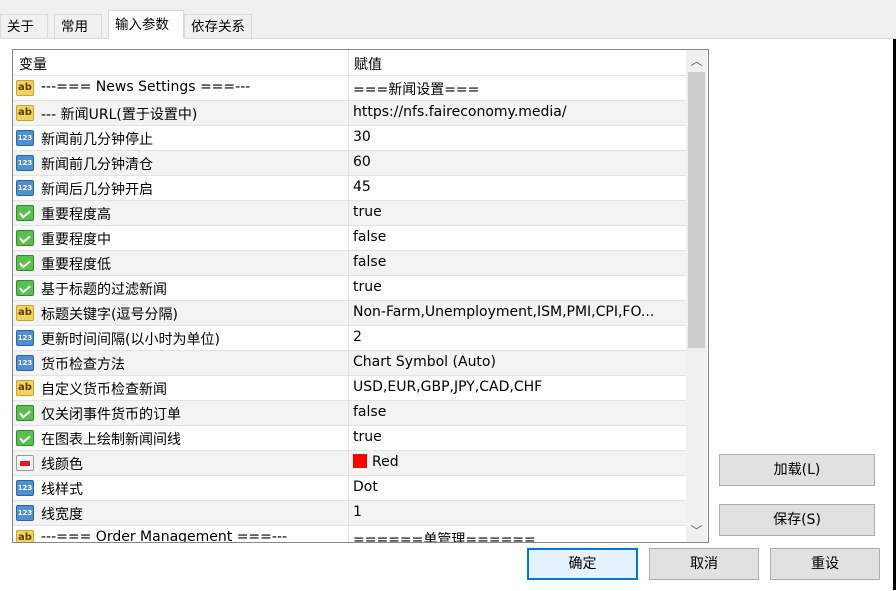  What do you see at coordinates (448, 19) in the screenshot?
I see `tab-bar: 关于 常用 输入参数 依存关系` at bounding box center [448, 19].